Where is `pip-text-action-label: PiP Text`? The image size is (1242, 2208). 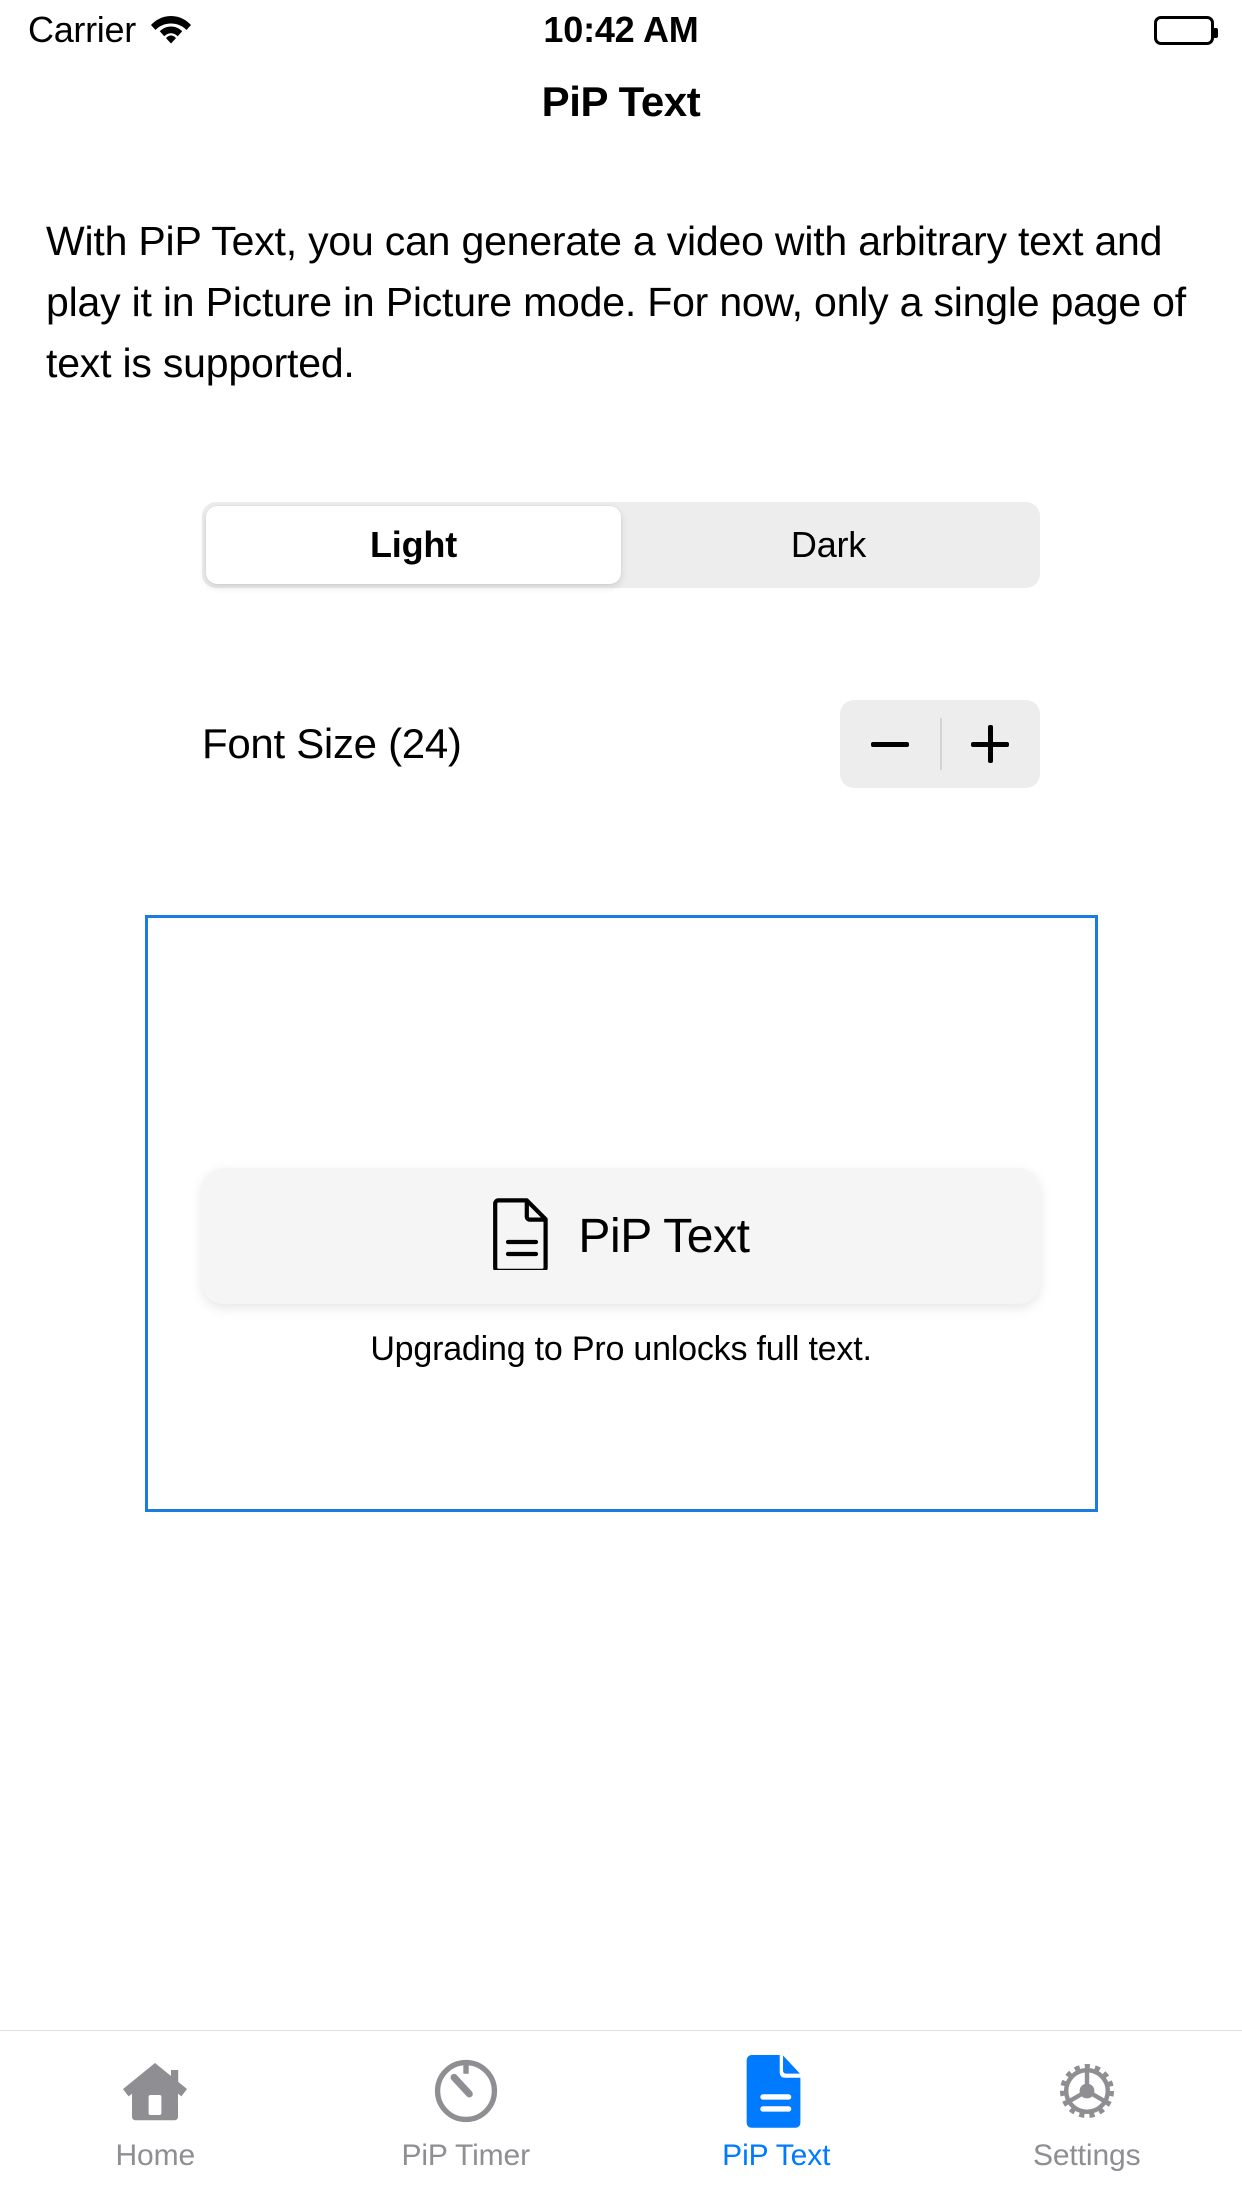
pip-text-action-label: PiP Text is located at coordinates (664, 1236).